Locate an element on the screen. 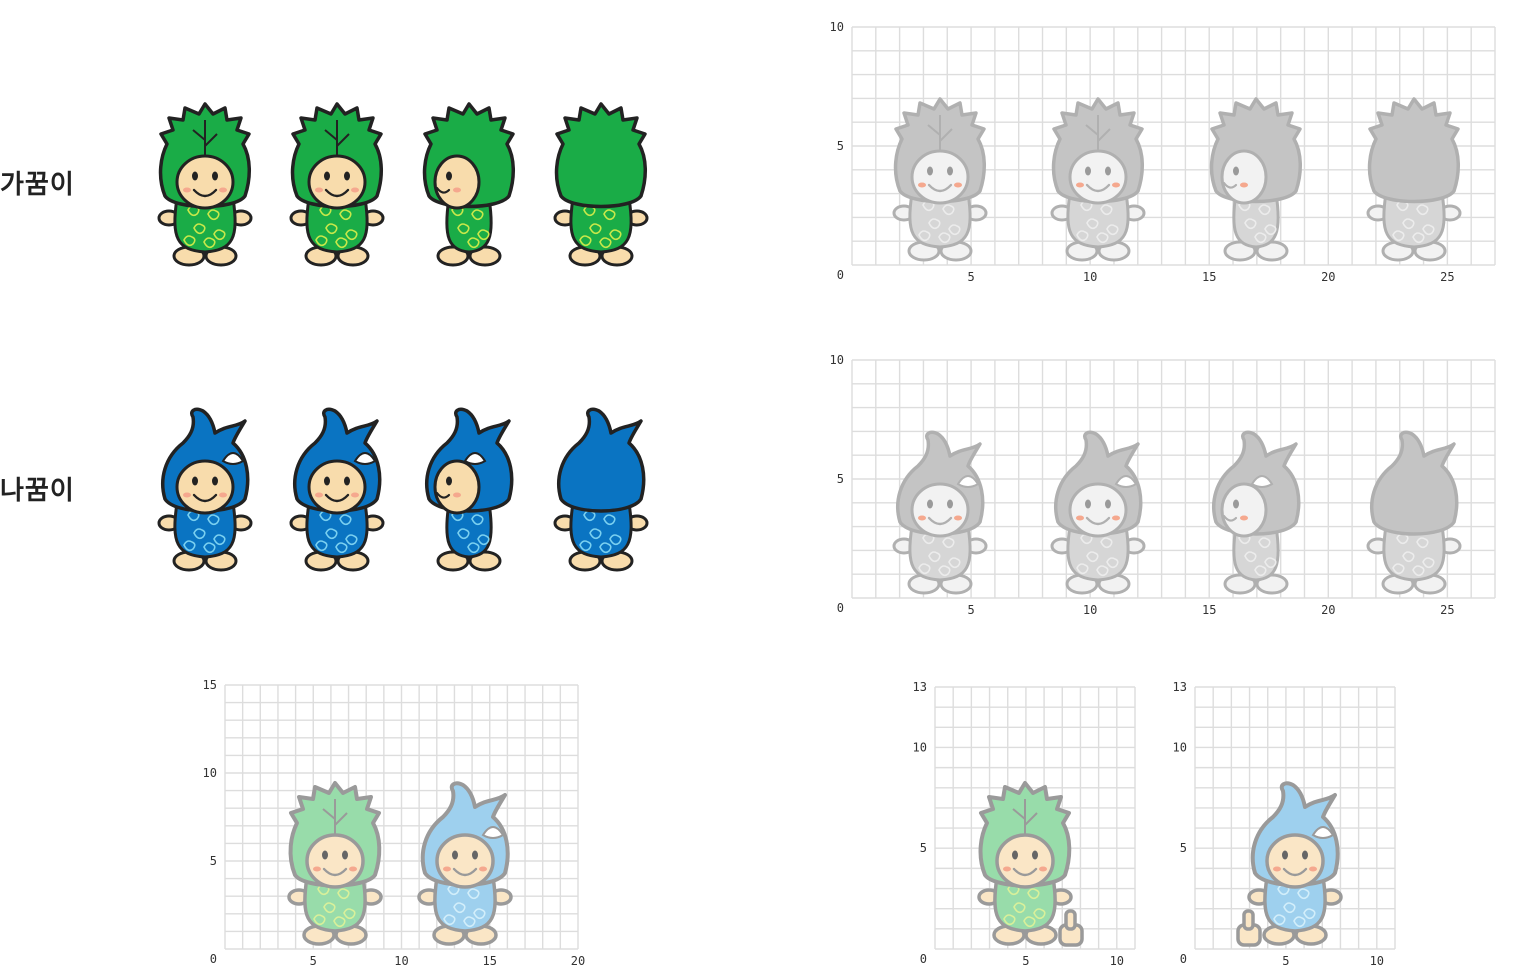 The image size is (1514, 973). pair-grid-sheet: 0 5 10 15 5 10 15 20 is located at coordinates (394, 822).